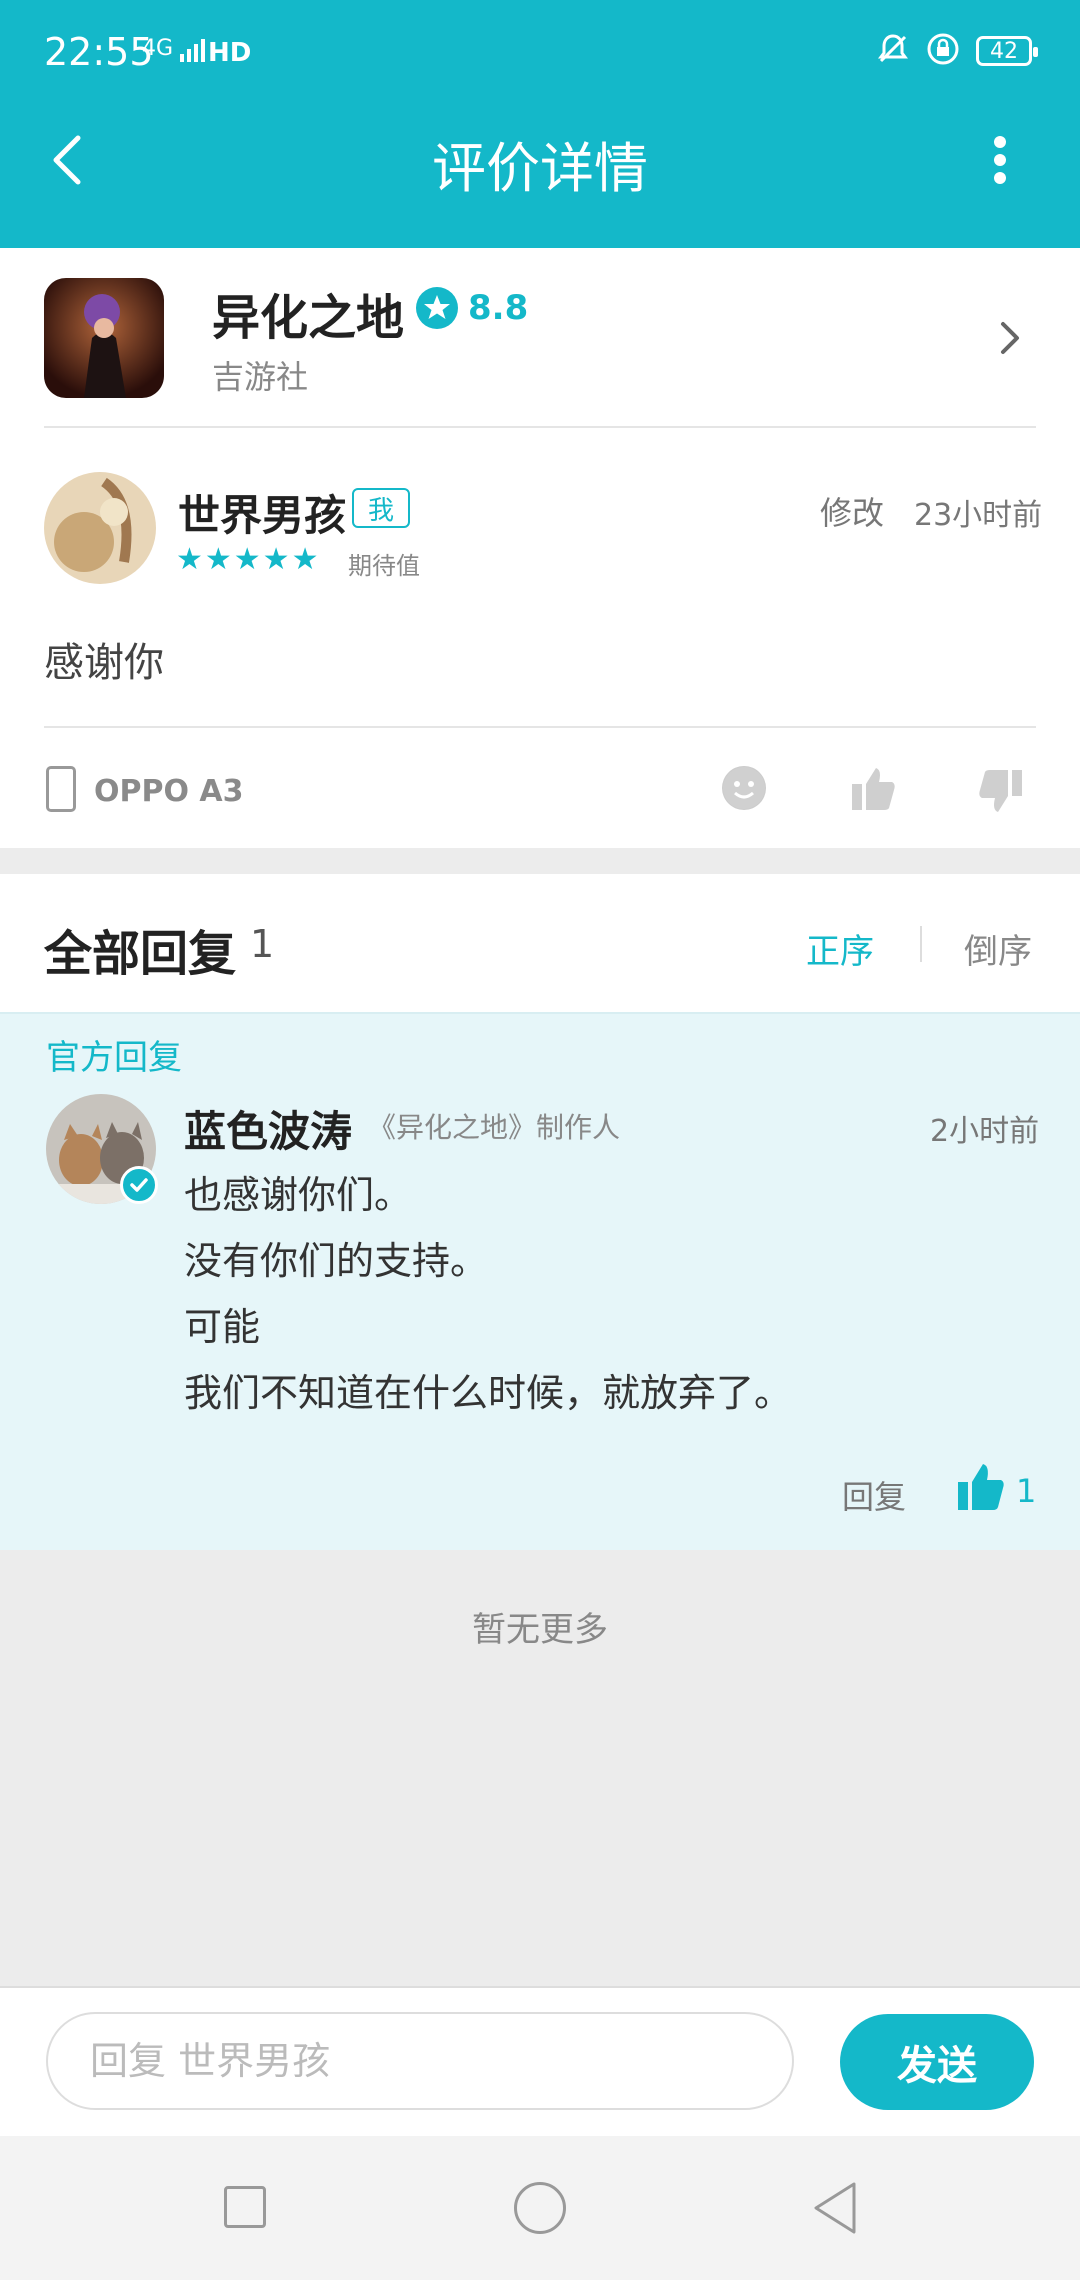  I want to click on review-username: 世界男孩, so click(262, 512).